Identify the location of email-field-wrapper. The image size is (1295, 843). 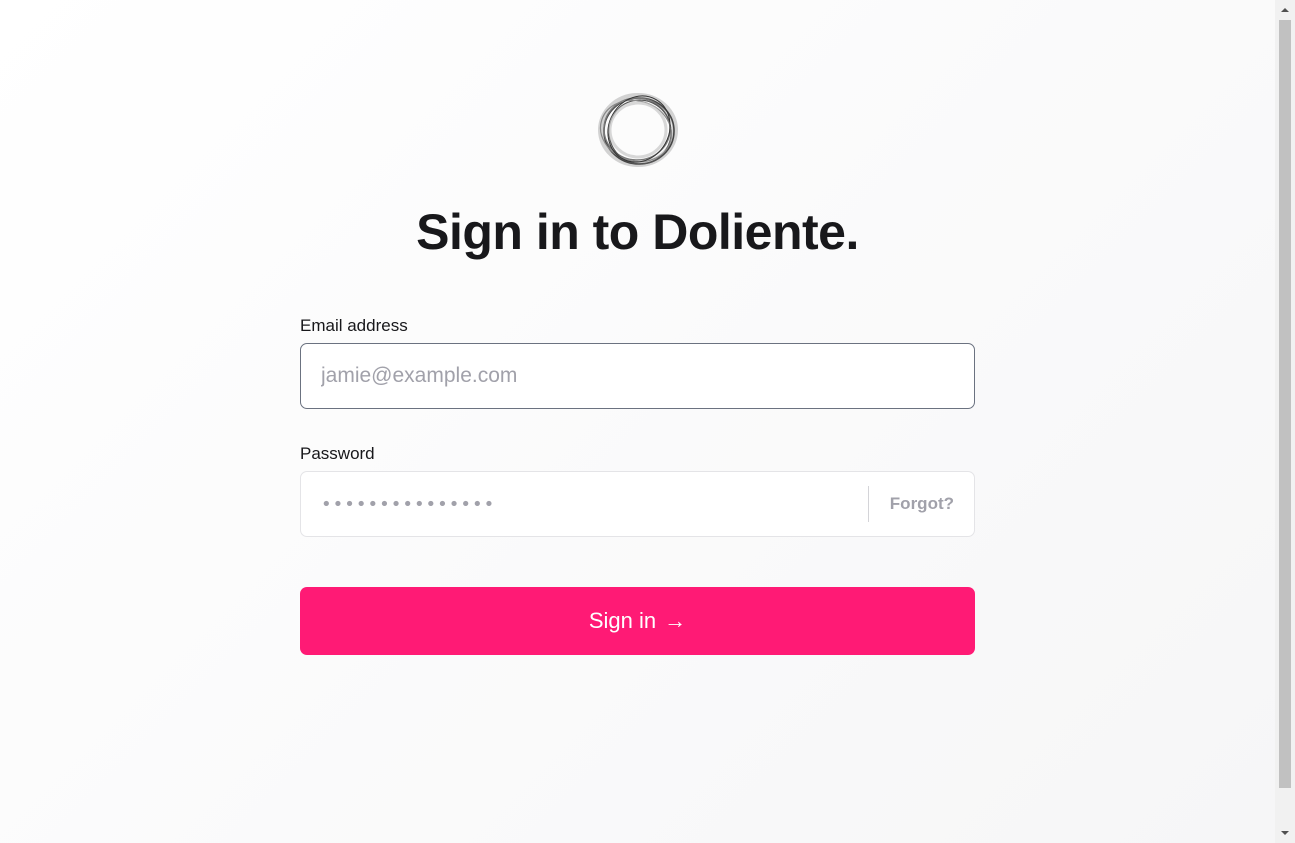
(637, 376).